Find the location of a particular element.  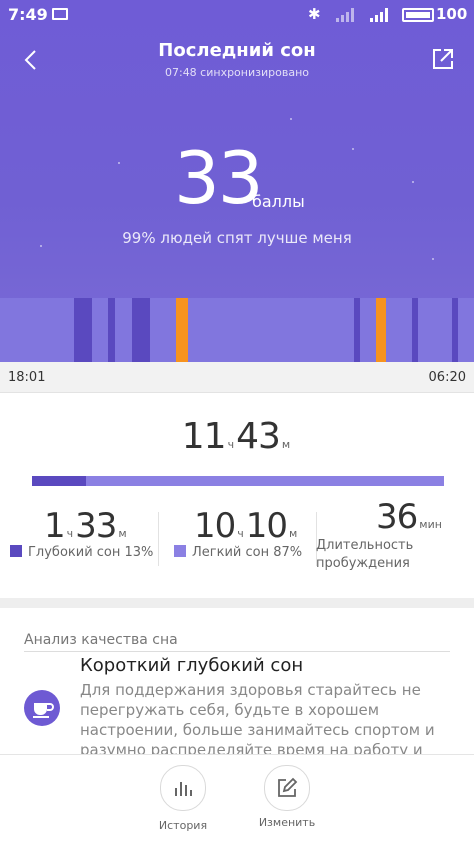

light-sleep-swatch is located at coordinates (180, 551).